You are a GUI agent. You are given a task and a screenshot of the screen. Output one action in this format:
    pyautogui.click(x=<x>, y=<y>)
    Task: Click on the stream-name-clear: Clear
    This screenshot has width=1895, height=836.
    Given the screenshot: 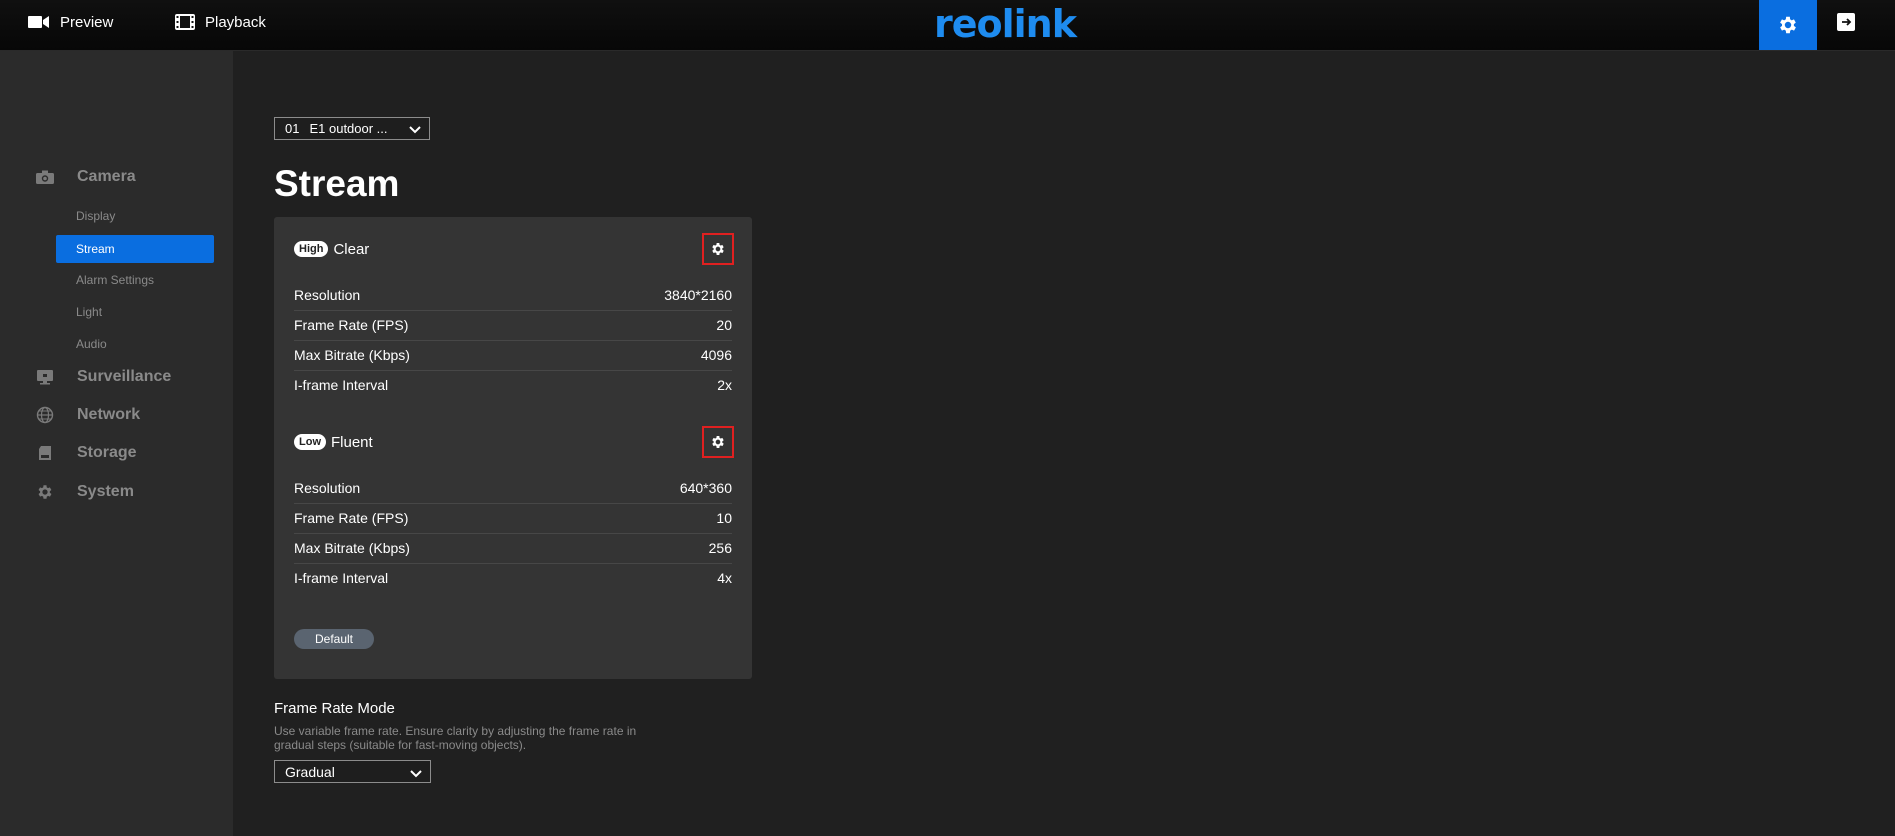 What is the action you would take?
    pyautogui.click(x=351, y=249)
    